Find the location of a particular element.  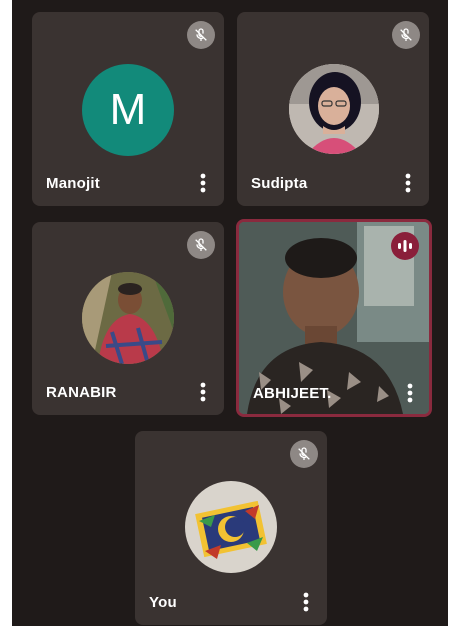

audio-level-icon is located at coordinates (405, 246).